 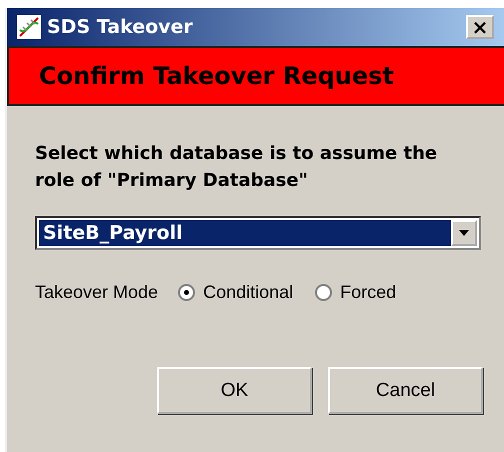 What do you see at coordinates (480, 27) in the screenshot?
I see `close-button: ×` at bounding box center [480, 27].